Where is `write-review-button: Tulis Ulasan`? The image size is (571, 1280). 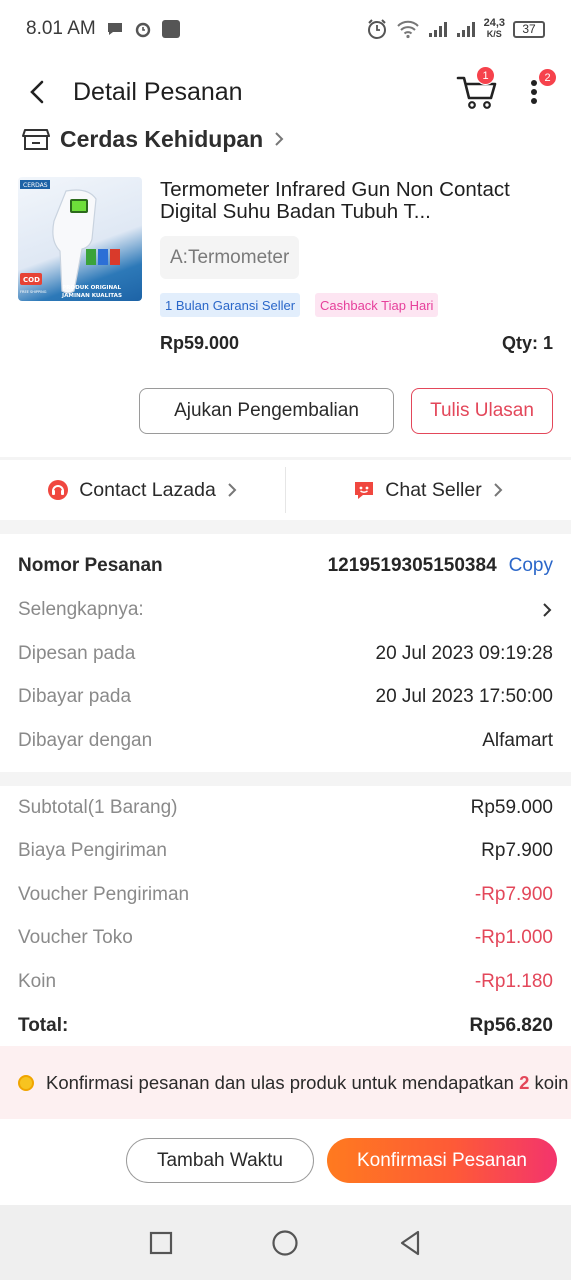 write-review-button: Tulis Ulasan is located at coordinates (482, 411).